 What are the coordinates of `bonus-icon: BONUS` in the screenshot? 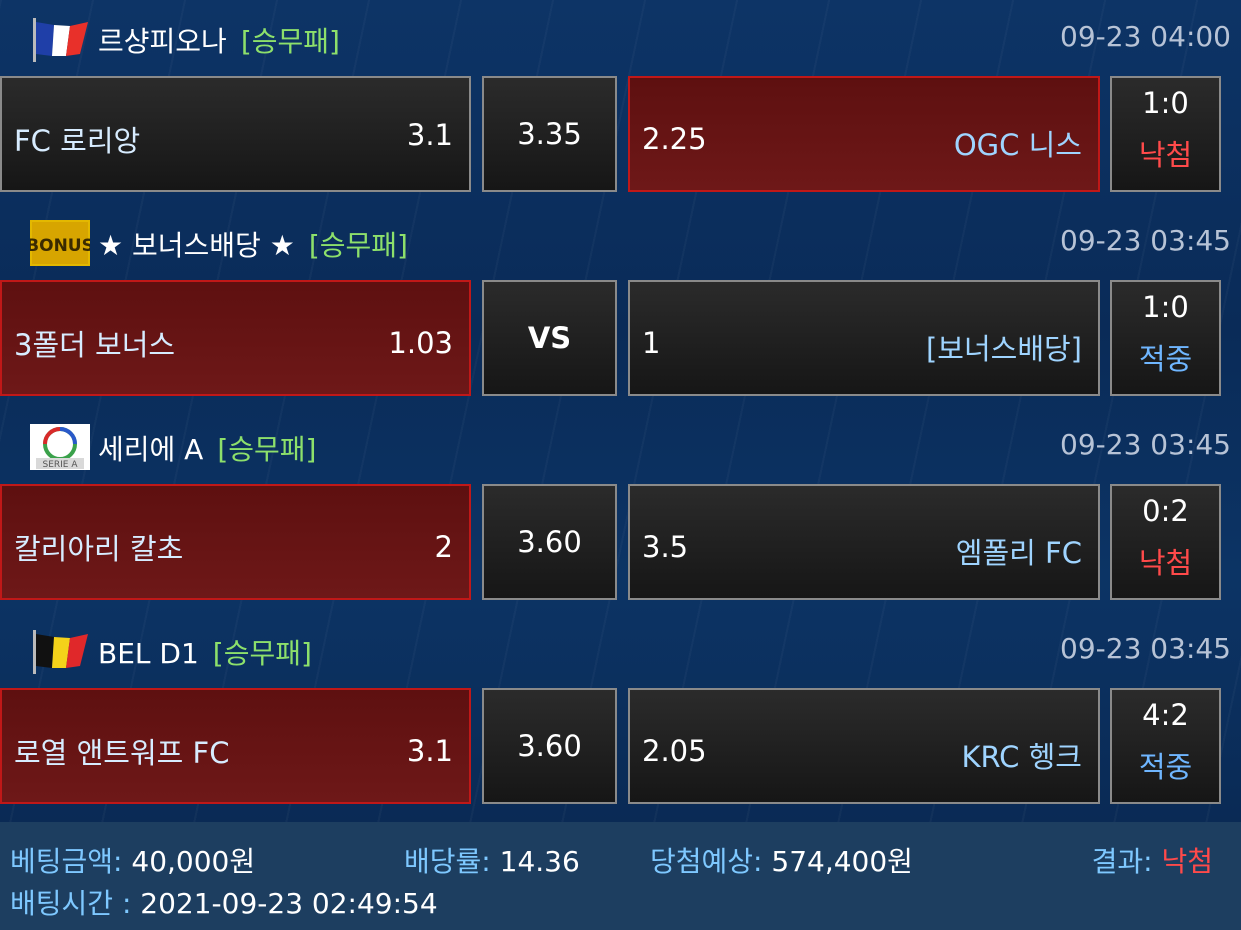 It's located at (60, 243).